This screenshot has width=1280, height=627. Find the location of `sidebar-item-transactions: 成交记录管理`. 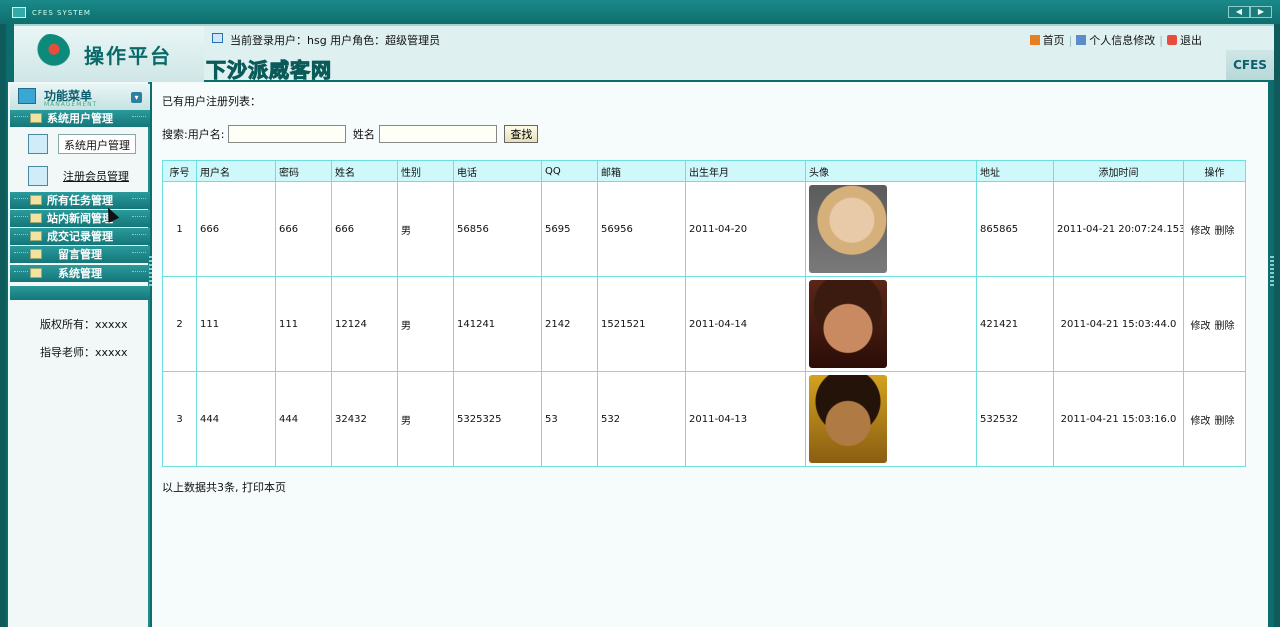

sidebar-item-transactions: 成交记录管理 is located at coordinates (80, 236).